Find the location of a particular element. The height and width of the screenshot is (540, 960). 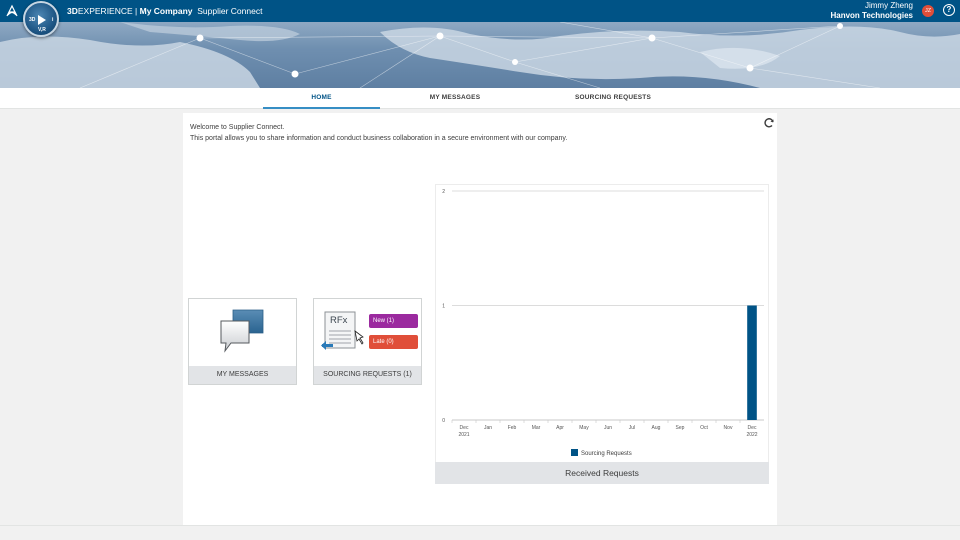

x-tick-label: May is located at coordinates (584, 428).